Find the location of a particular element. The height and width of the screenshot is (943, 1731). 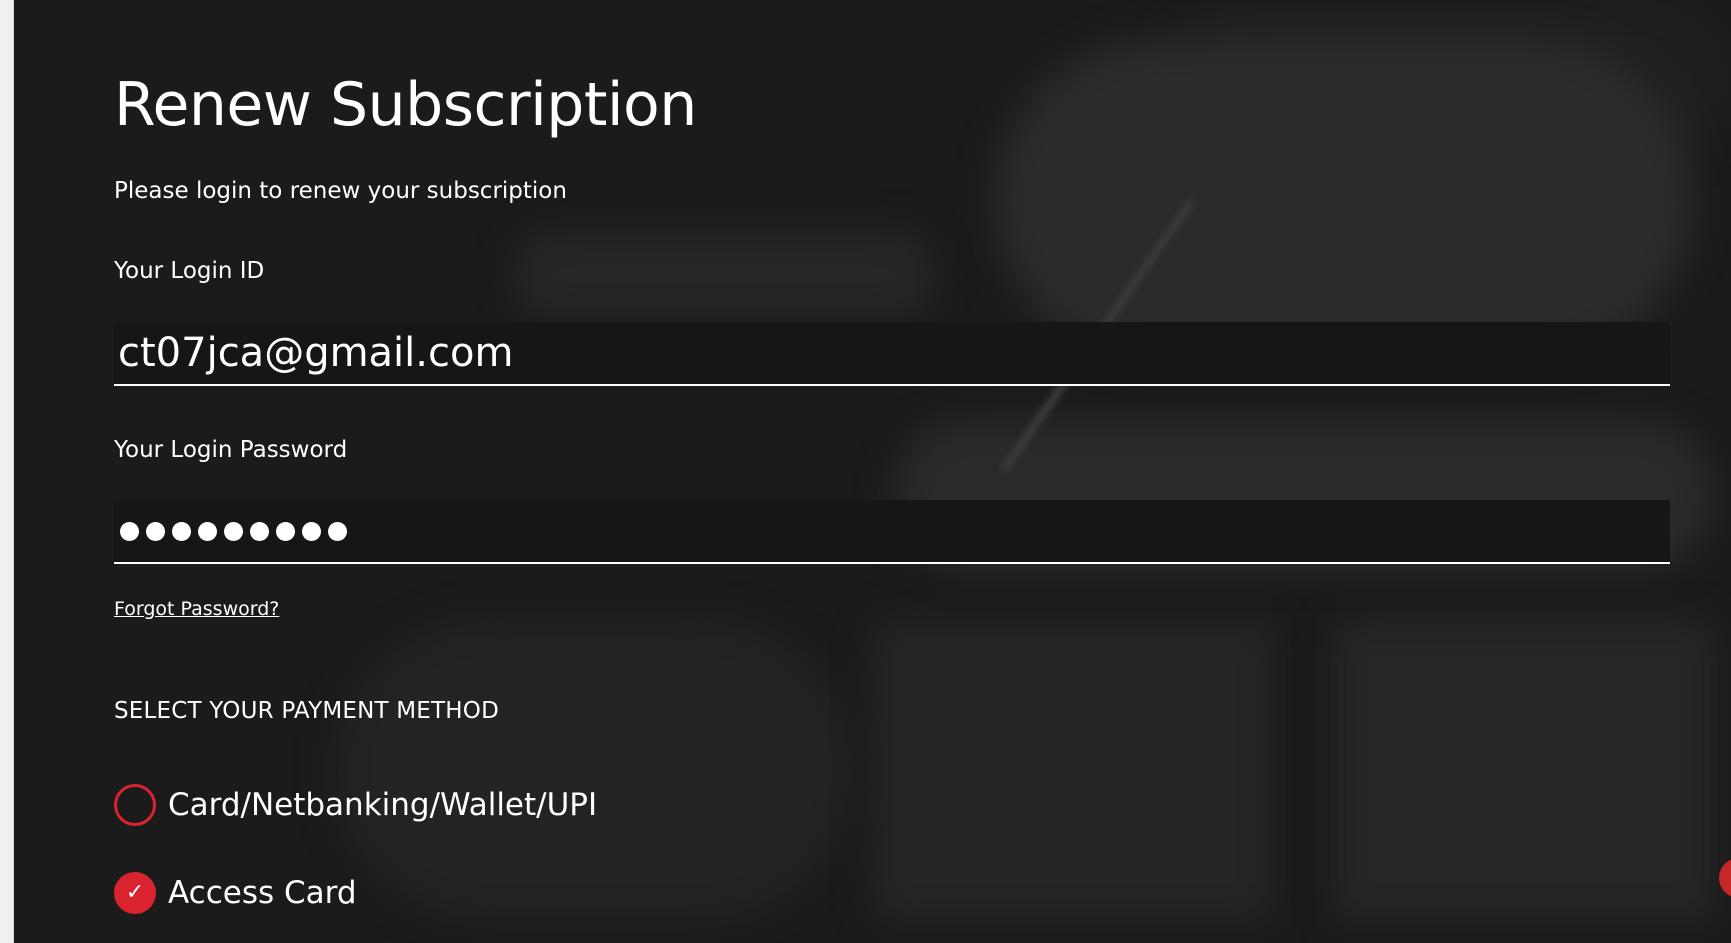

check-icon: ✓ is located at coordinates (135, 892).